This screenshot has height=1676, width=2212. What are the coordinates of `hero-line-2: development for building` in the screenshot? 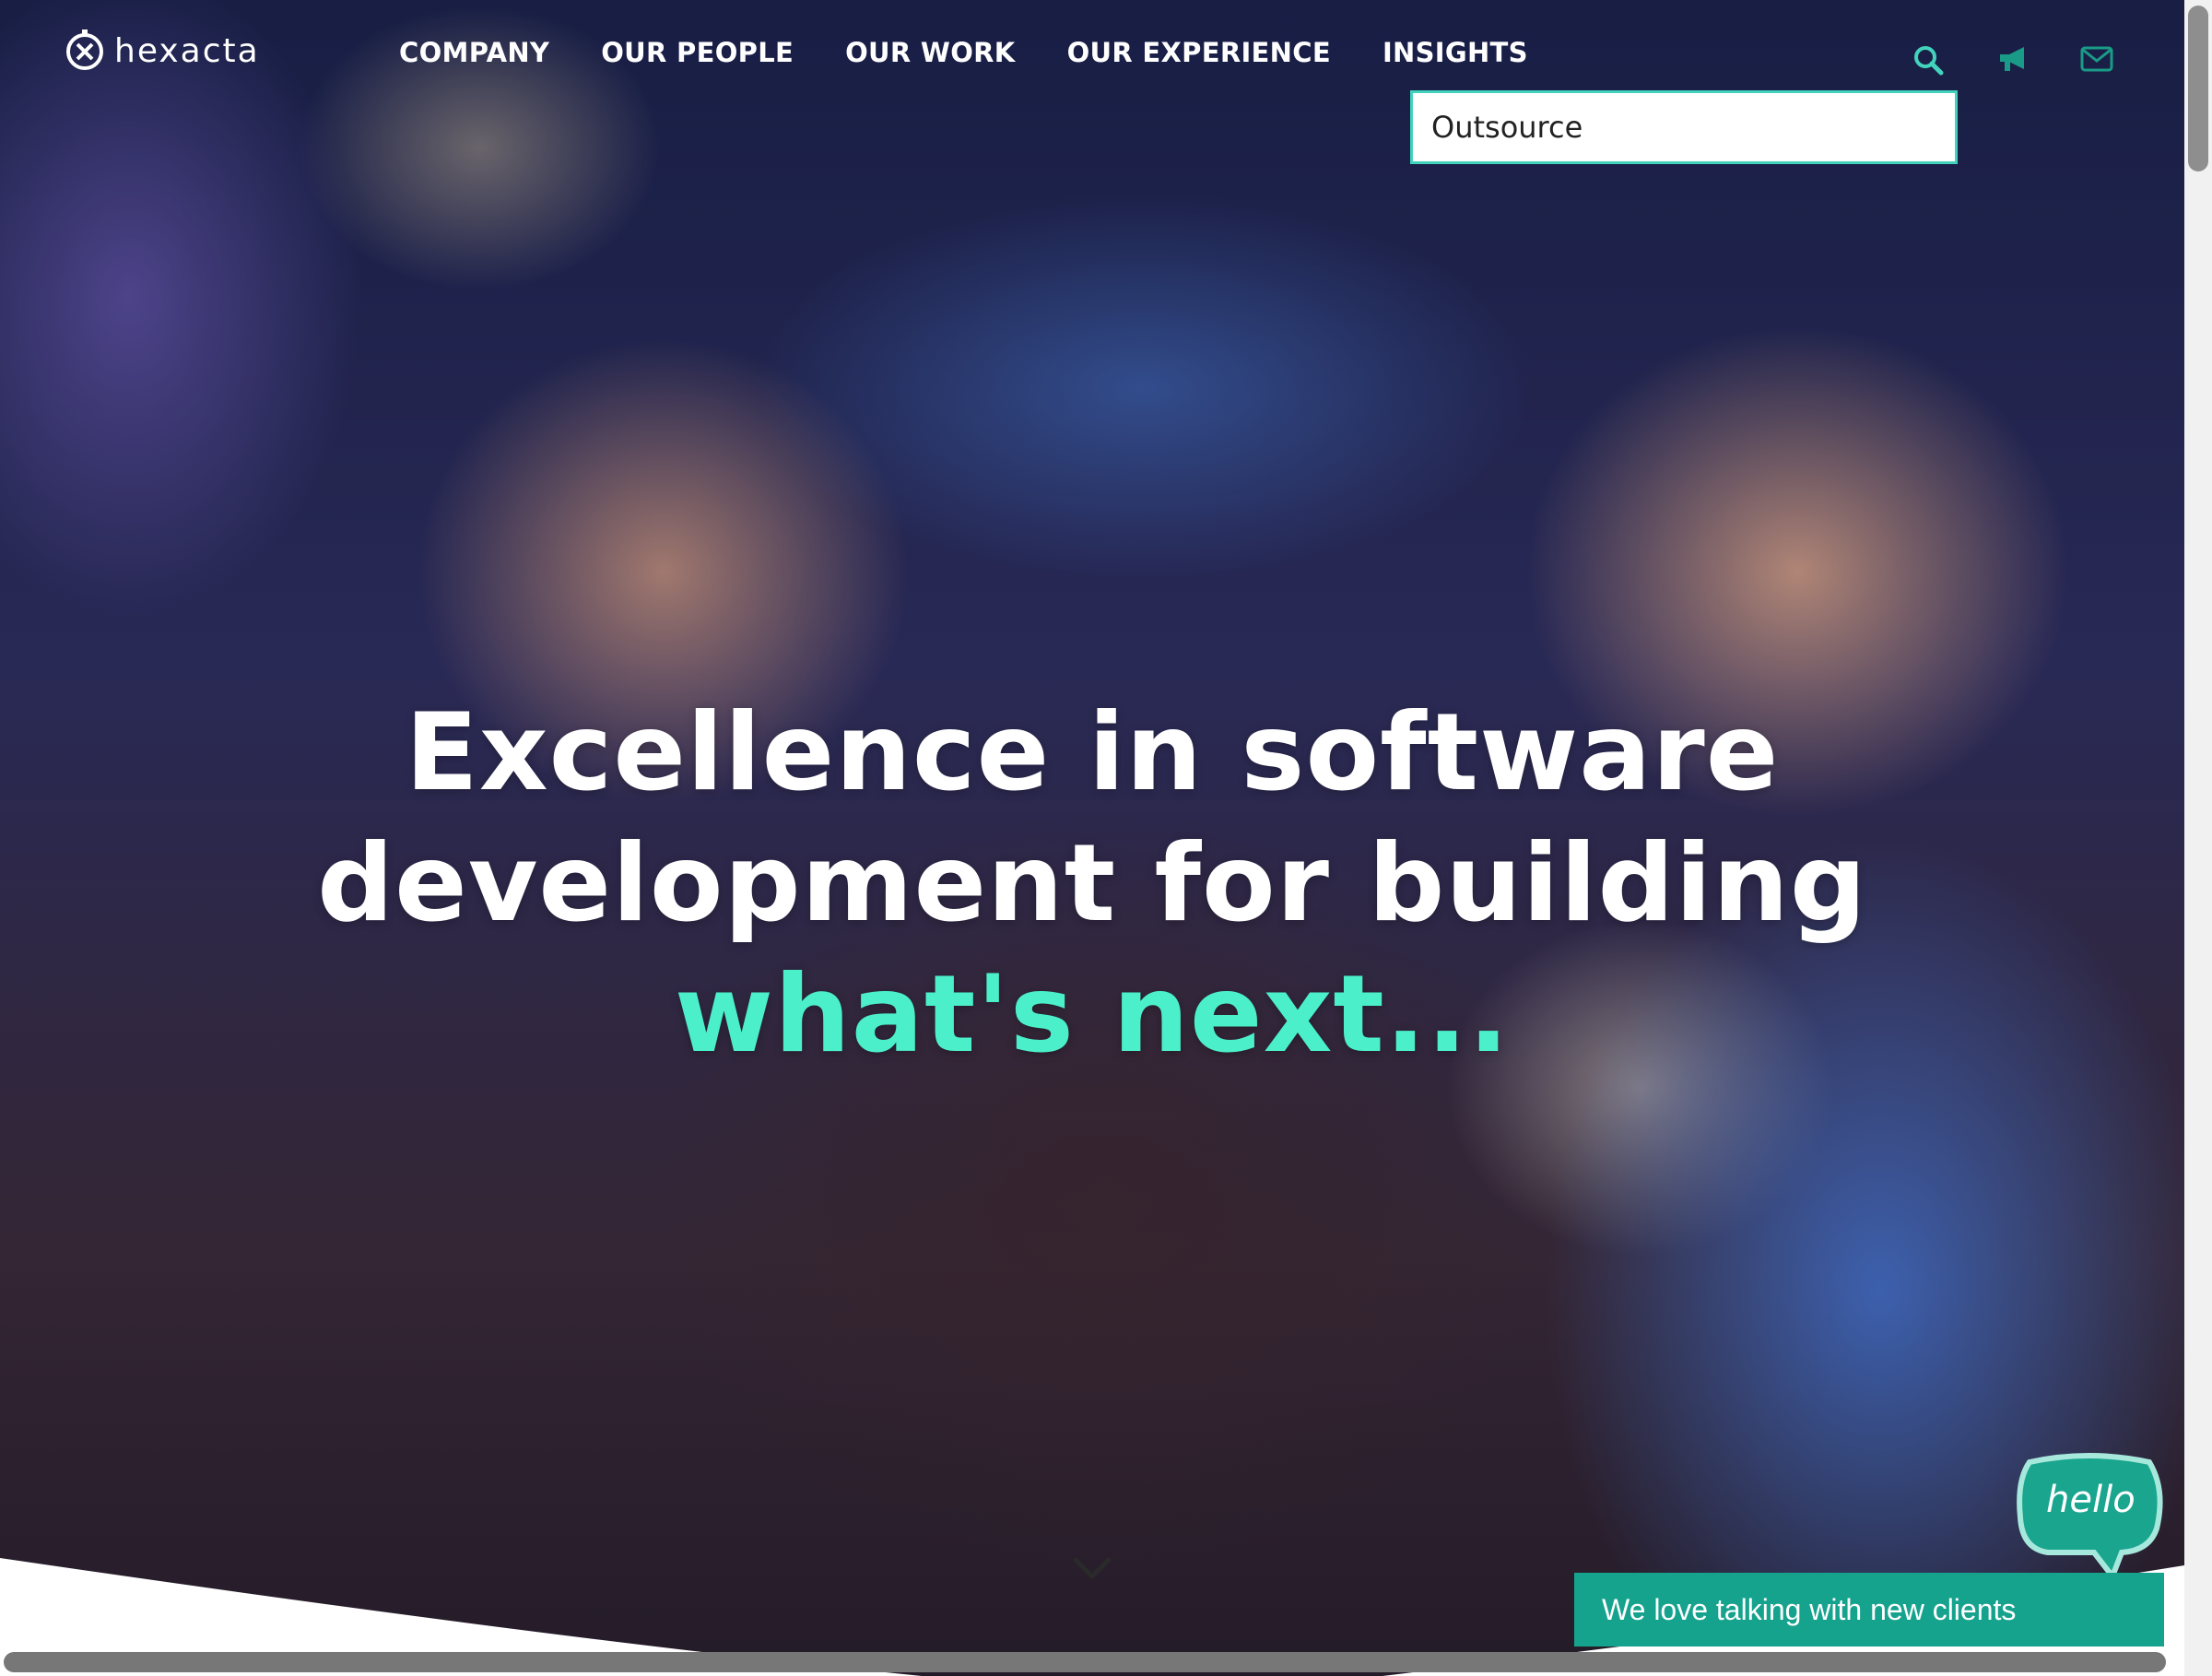 It's located at (1092, 884).